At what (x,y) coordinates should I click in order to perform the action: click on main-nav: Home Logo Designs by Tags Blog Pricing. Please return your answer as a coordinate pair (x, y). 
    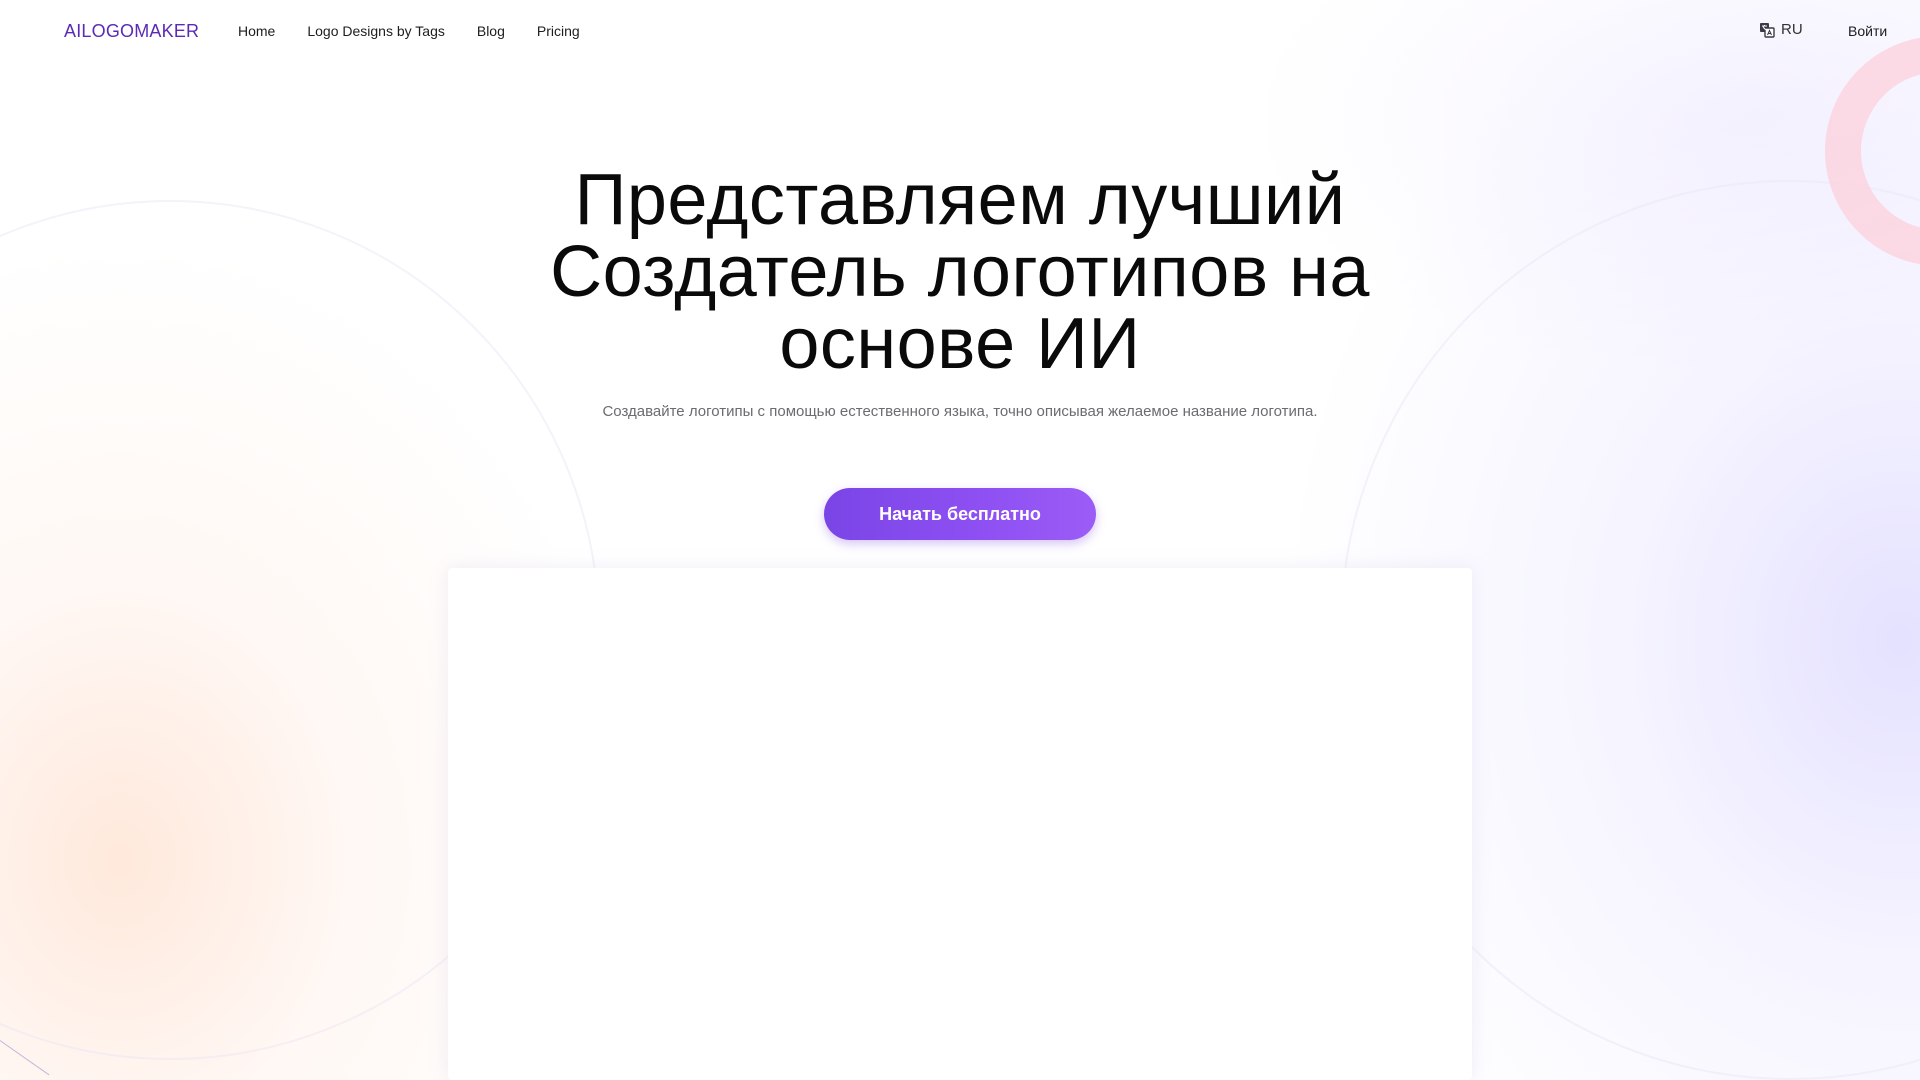
    Looking at the image, I should click on (409, 31).